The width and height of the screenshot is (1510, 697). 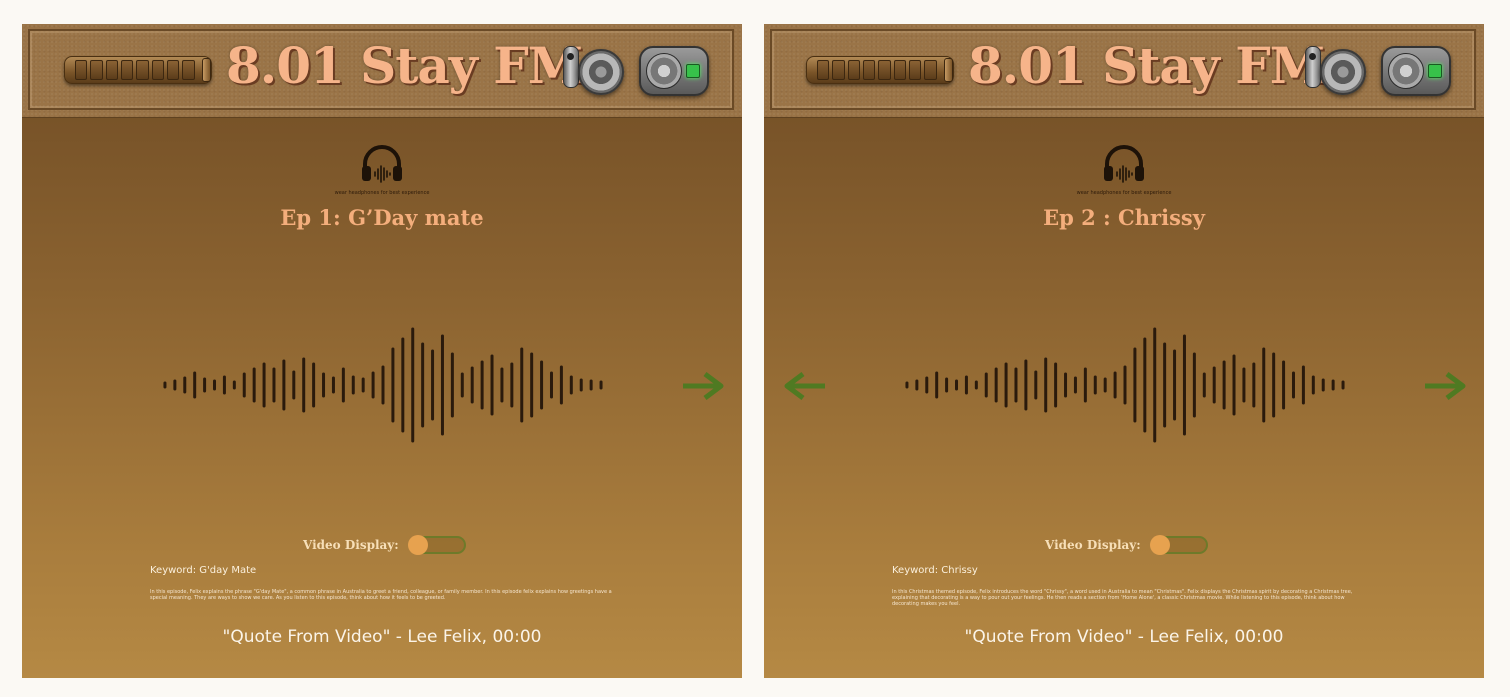 What do you see at coordinates (382, 217) in the screenshot?
I see `episode-title: Ep 1: G’Day mate` at bounding box center [382, 217].